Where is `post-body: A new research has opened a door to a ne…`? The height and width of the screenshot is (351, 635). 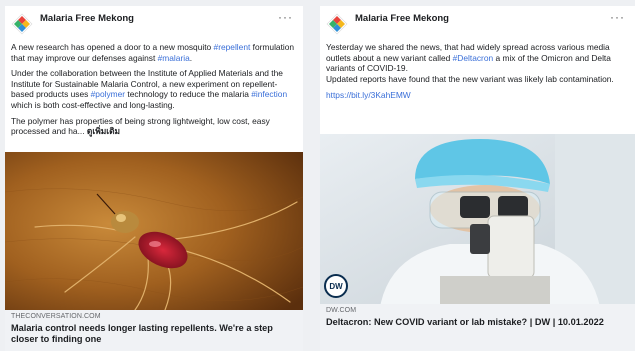 post-body: A new research has opened a door to a ne… is located at coordinates (153, 92).